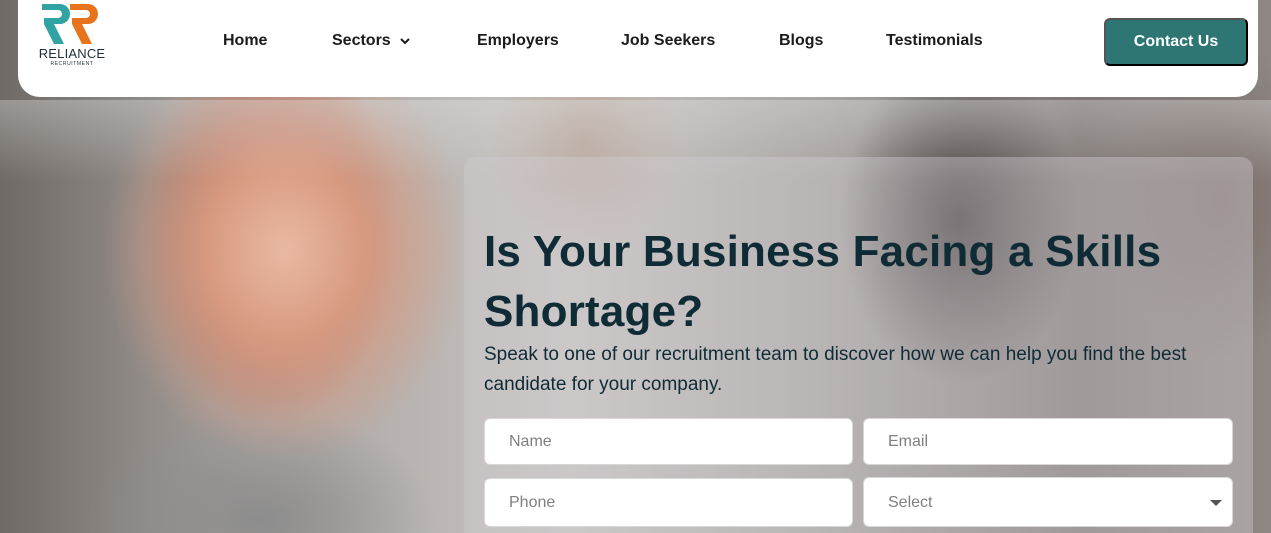 This screenshot has height=533, width=1271. Describe the element at coordinates (594, 311) in the screenshot. I see `hero-headline-line2: Shortage?` at that location.